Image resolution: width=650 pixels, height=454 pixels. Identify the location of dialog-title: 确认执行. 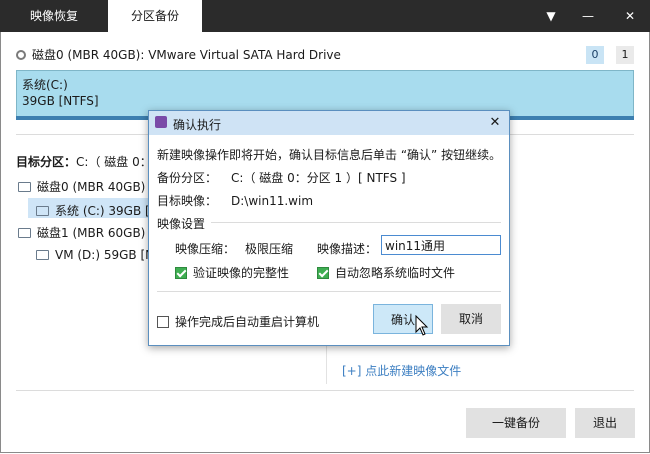
(197, 125).